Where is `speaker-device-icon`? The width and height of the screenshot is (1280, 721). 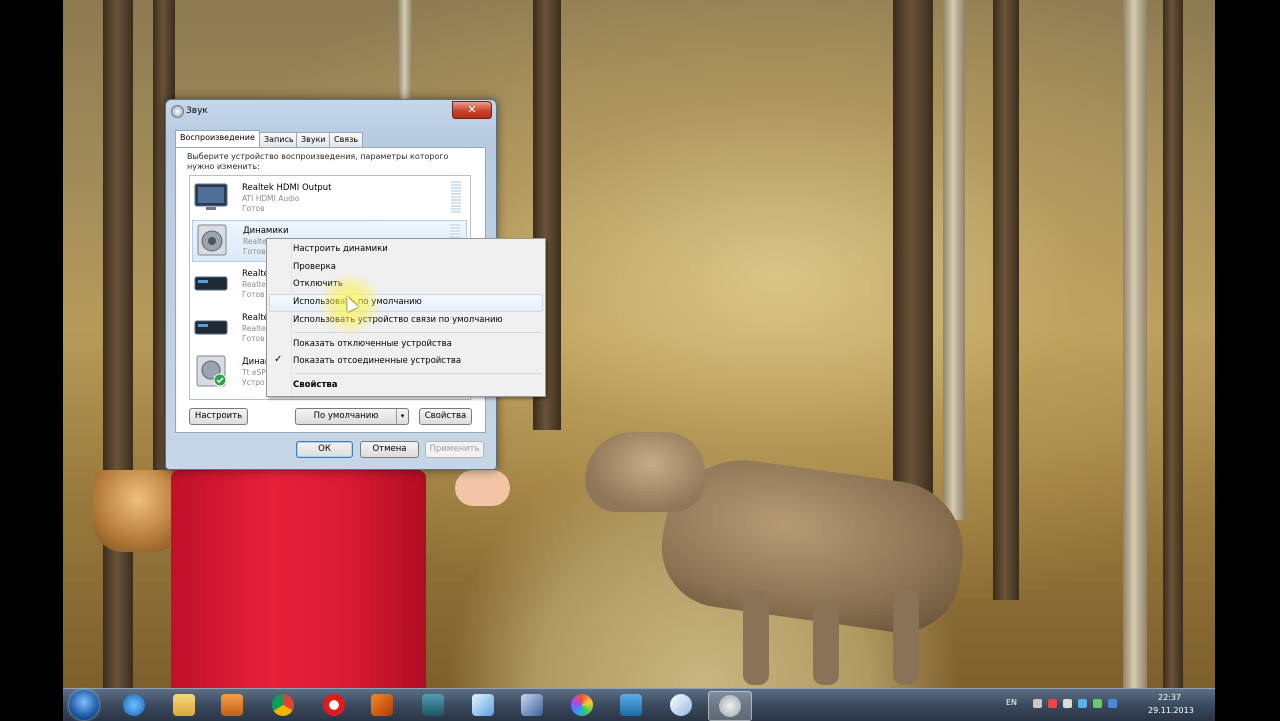
speaker-device-icon is located at coordinates (212, 240).